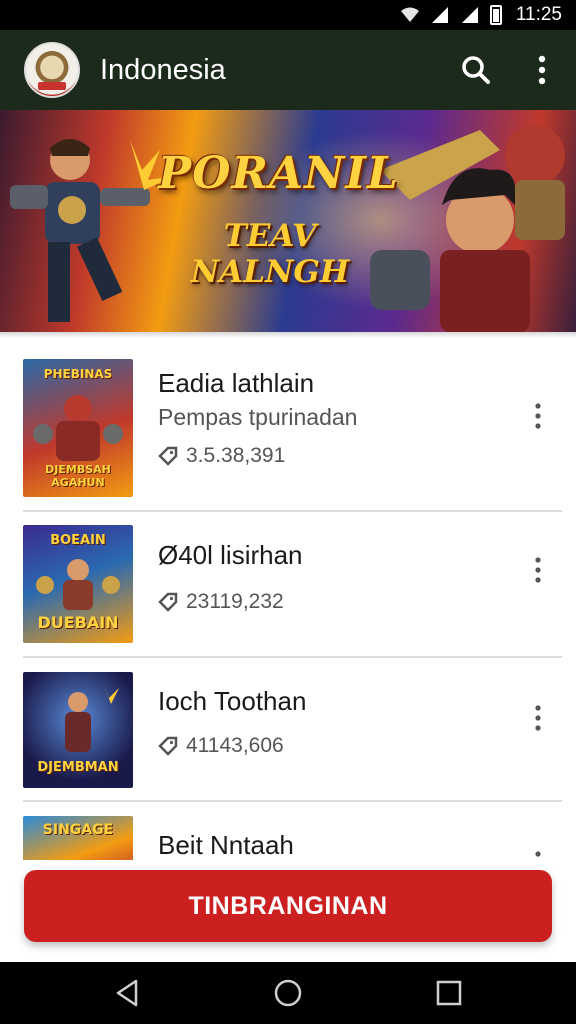 The image size is (576, 1024). I want to click on wifi-icon, so click(409, 14).